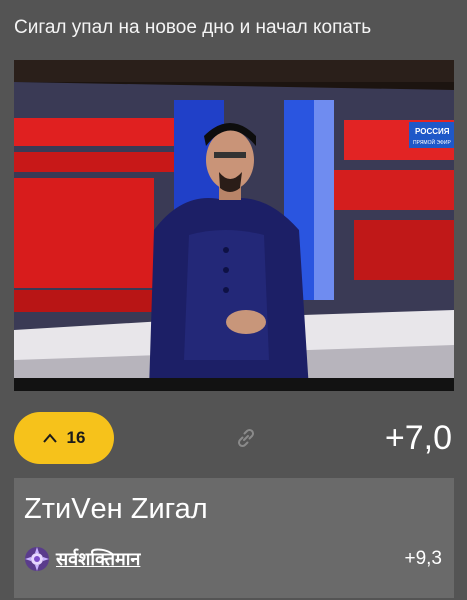 This screenshot has height=600, width=467. I want to click on vote-bar: 16 +7,0, so click(234, 438).